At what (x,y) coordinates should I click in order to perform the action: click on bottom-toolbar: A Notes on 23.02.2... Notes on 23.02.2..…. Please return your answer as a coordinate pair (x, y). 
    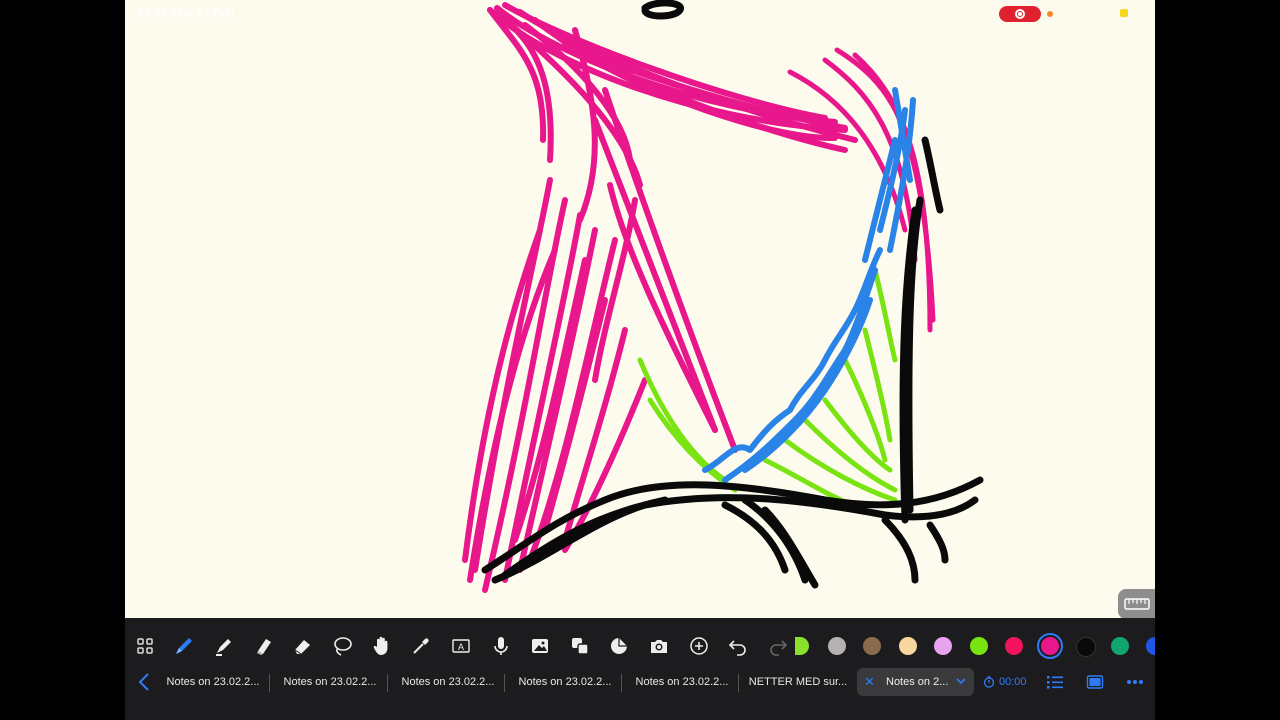
    Looking at the image, I should click on (640, 669).